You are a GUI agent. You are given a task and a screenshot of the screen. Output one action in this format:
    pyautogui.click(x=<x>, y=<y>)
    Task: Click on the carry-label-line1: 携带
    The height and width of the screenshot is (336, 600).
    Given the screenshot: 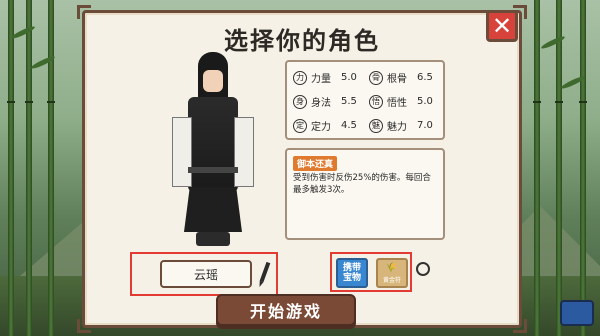 What is the action you would take?
    pyautogui.click(x=351, y=268)
    